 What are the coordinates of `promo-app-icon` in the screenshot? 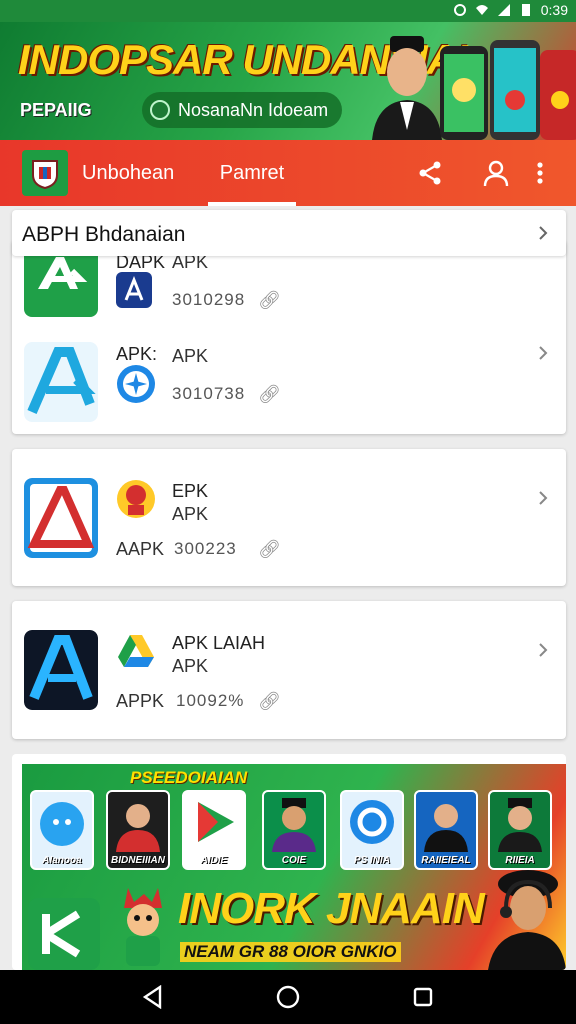 It's located at (64, 934).